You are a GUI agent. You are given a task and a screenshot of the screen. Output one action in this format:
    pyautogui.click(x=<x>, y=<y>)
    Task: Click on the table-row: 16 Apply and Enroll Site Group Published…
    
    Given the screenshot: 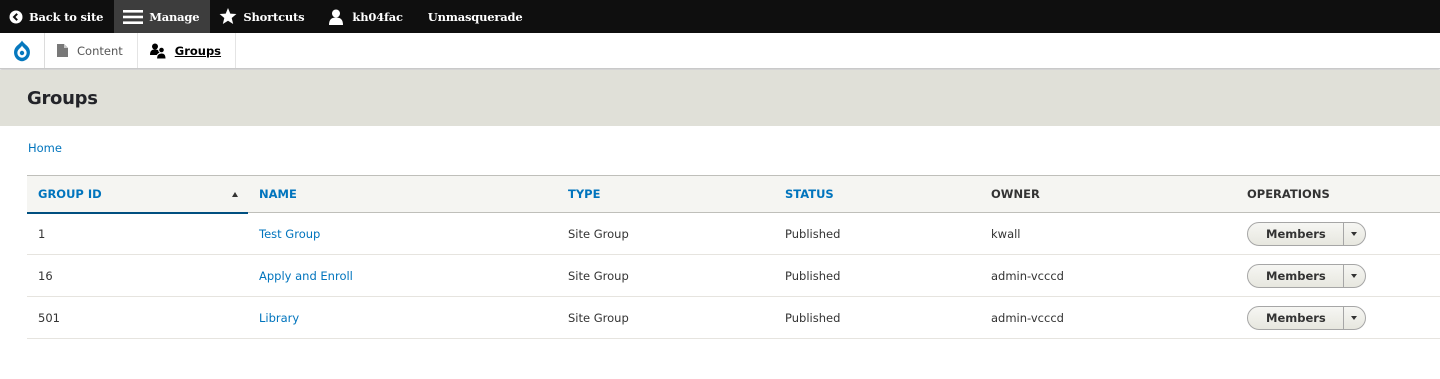 What is the action you would take?
    pyautogui.click(x=733, y=275)
    